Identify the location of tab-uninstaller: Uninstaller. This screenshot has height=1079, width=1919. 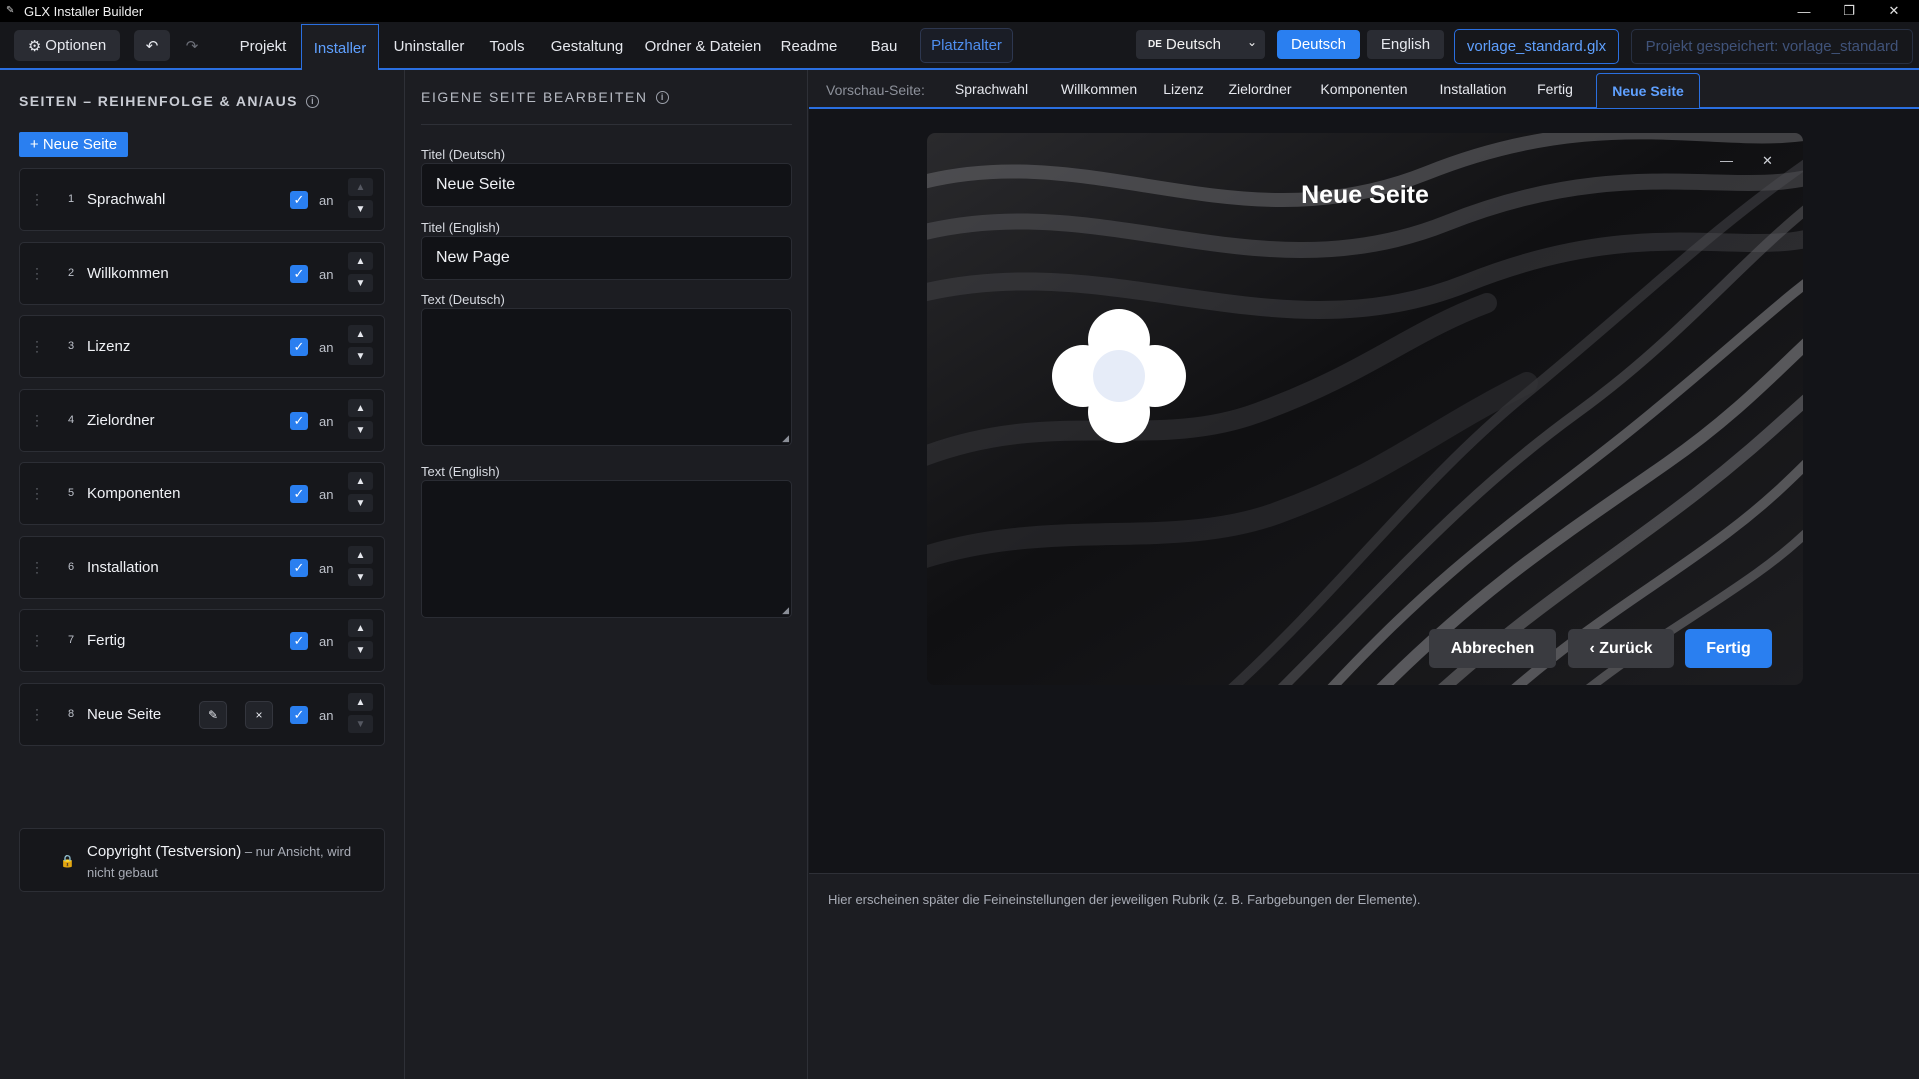
(429, 46).